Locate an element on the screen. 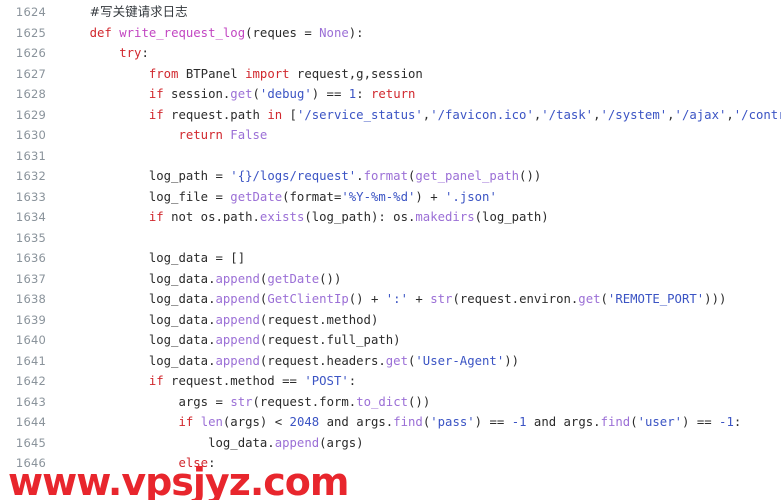 The image size is (781, 500). code-line: 1635 is located at coordinates (390, 238).